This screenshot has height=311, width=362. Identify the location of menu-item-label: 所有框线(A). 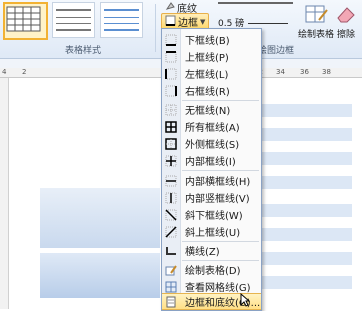
(212, 128).